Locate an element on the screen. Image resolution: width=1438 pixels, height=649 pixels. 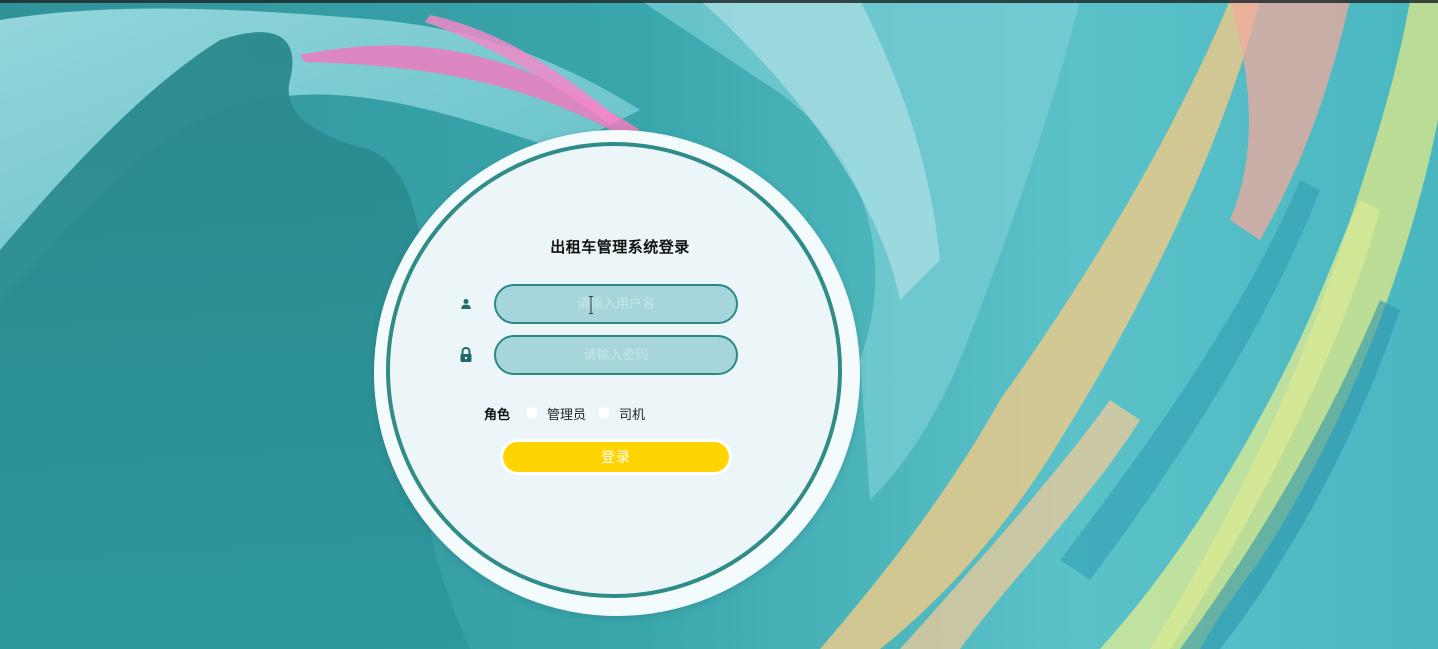
role-label: 角色 is located at coordinates (497, 415).